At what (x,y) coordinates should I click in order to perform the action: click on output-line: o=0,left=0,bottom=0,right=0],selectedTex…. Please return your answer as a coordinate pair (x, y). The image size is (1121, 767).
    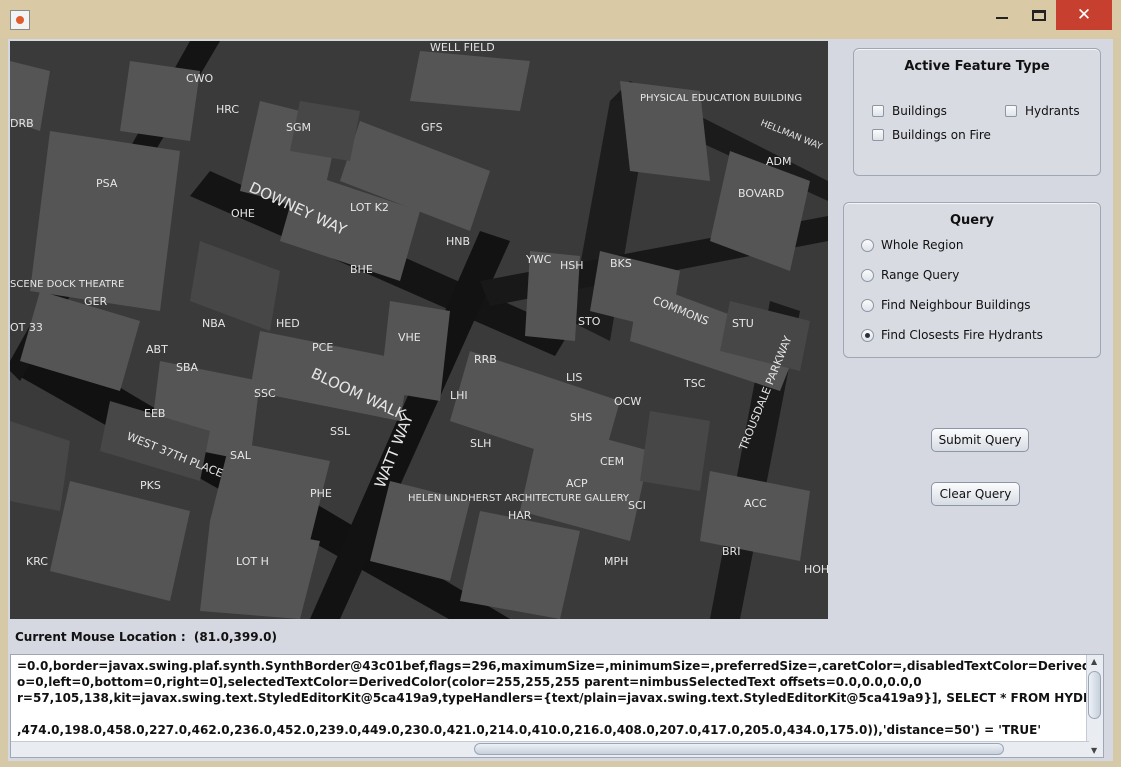
    Looking at the image, I should click on (469, 682).